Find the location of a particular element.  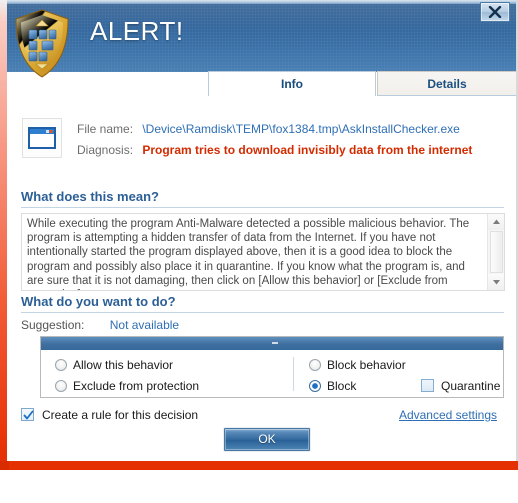

checkbox-create-rule is located at coordinates (27, 414).